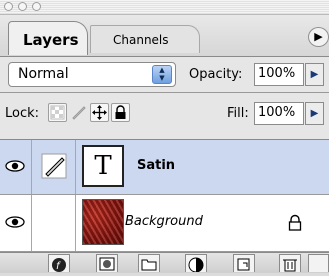 This screenshot has height=276, width=329. I want to click on layer-name-background: Background, so click(164, 221).